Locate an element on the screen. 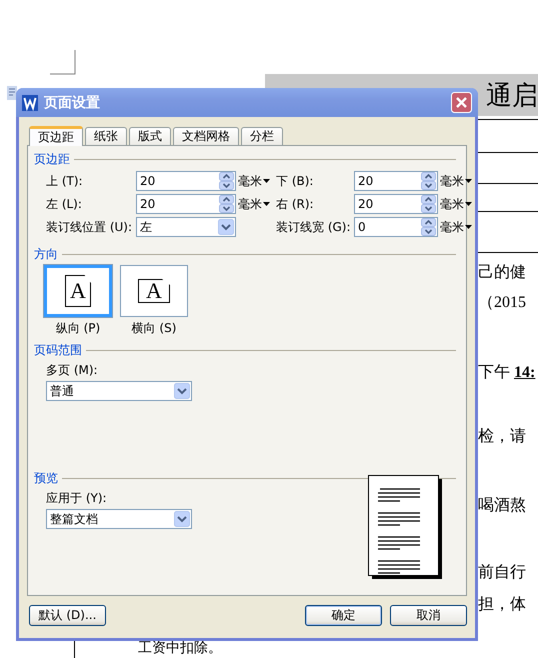 The height and width of the screenshot is (658, 538). tab: 文档网格 is located at coordinates (206, 136).